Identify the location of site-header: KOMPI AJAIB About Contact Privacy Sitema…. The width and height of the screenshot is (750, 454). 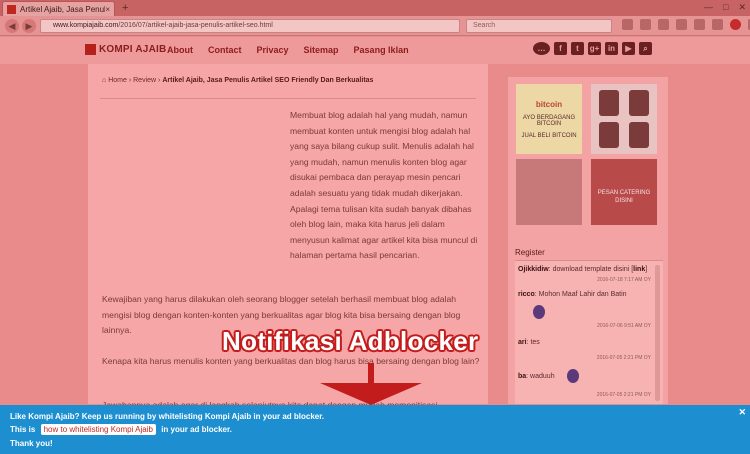
(375, 50).